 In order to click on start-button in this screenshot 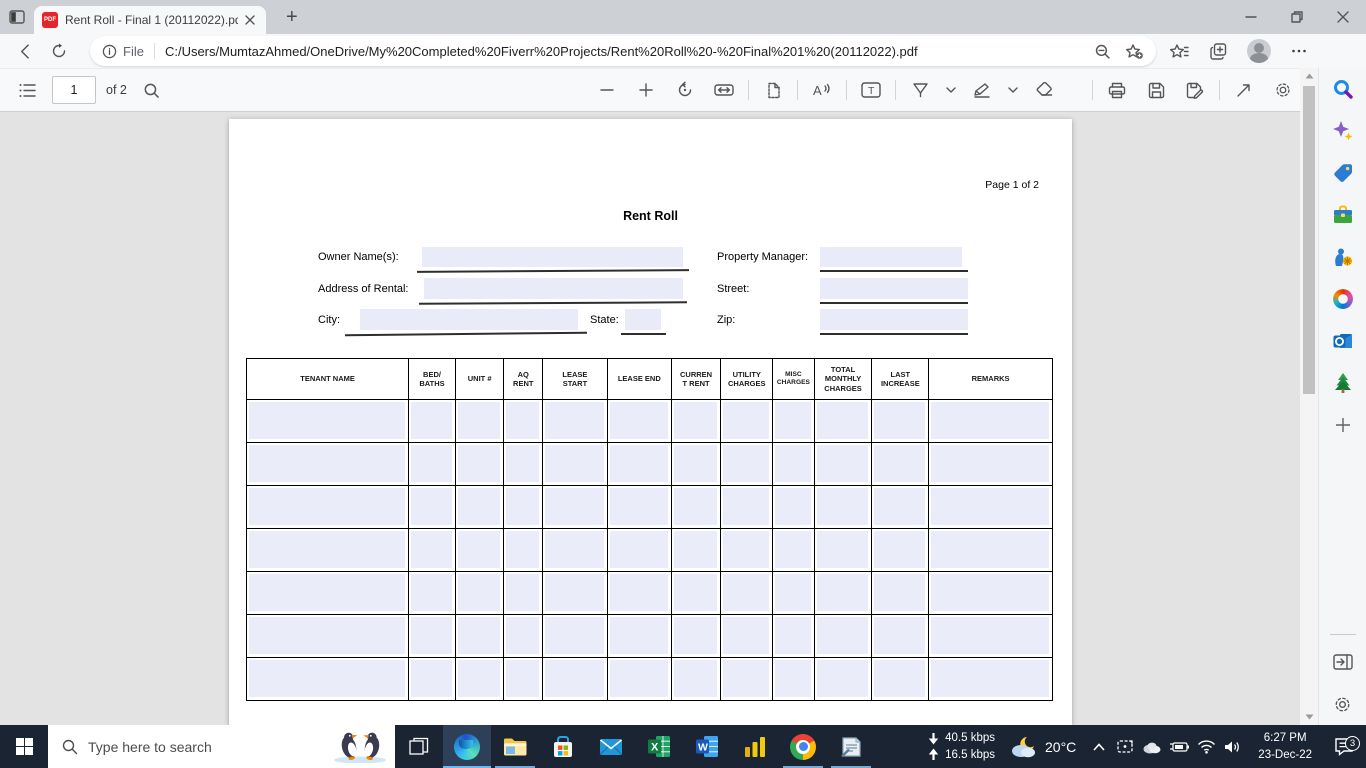, I will do `click(24, 746)`.